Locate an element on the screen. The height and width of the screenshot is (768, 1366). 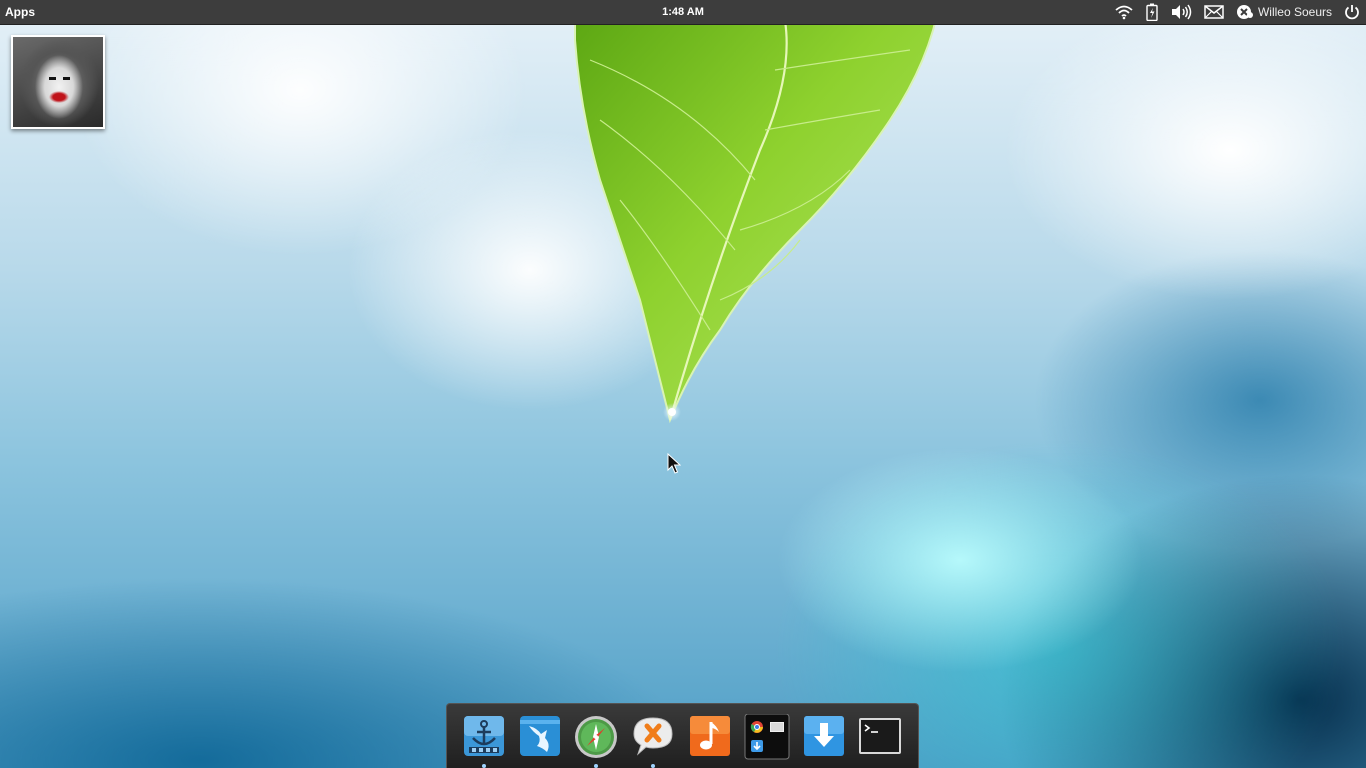
terminal-icon is located at coordinates (880, 736).